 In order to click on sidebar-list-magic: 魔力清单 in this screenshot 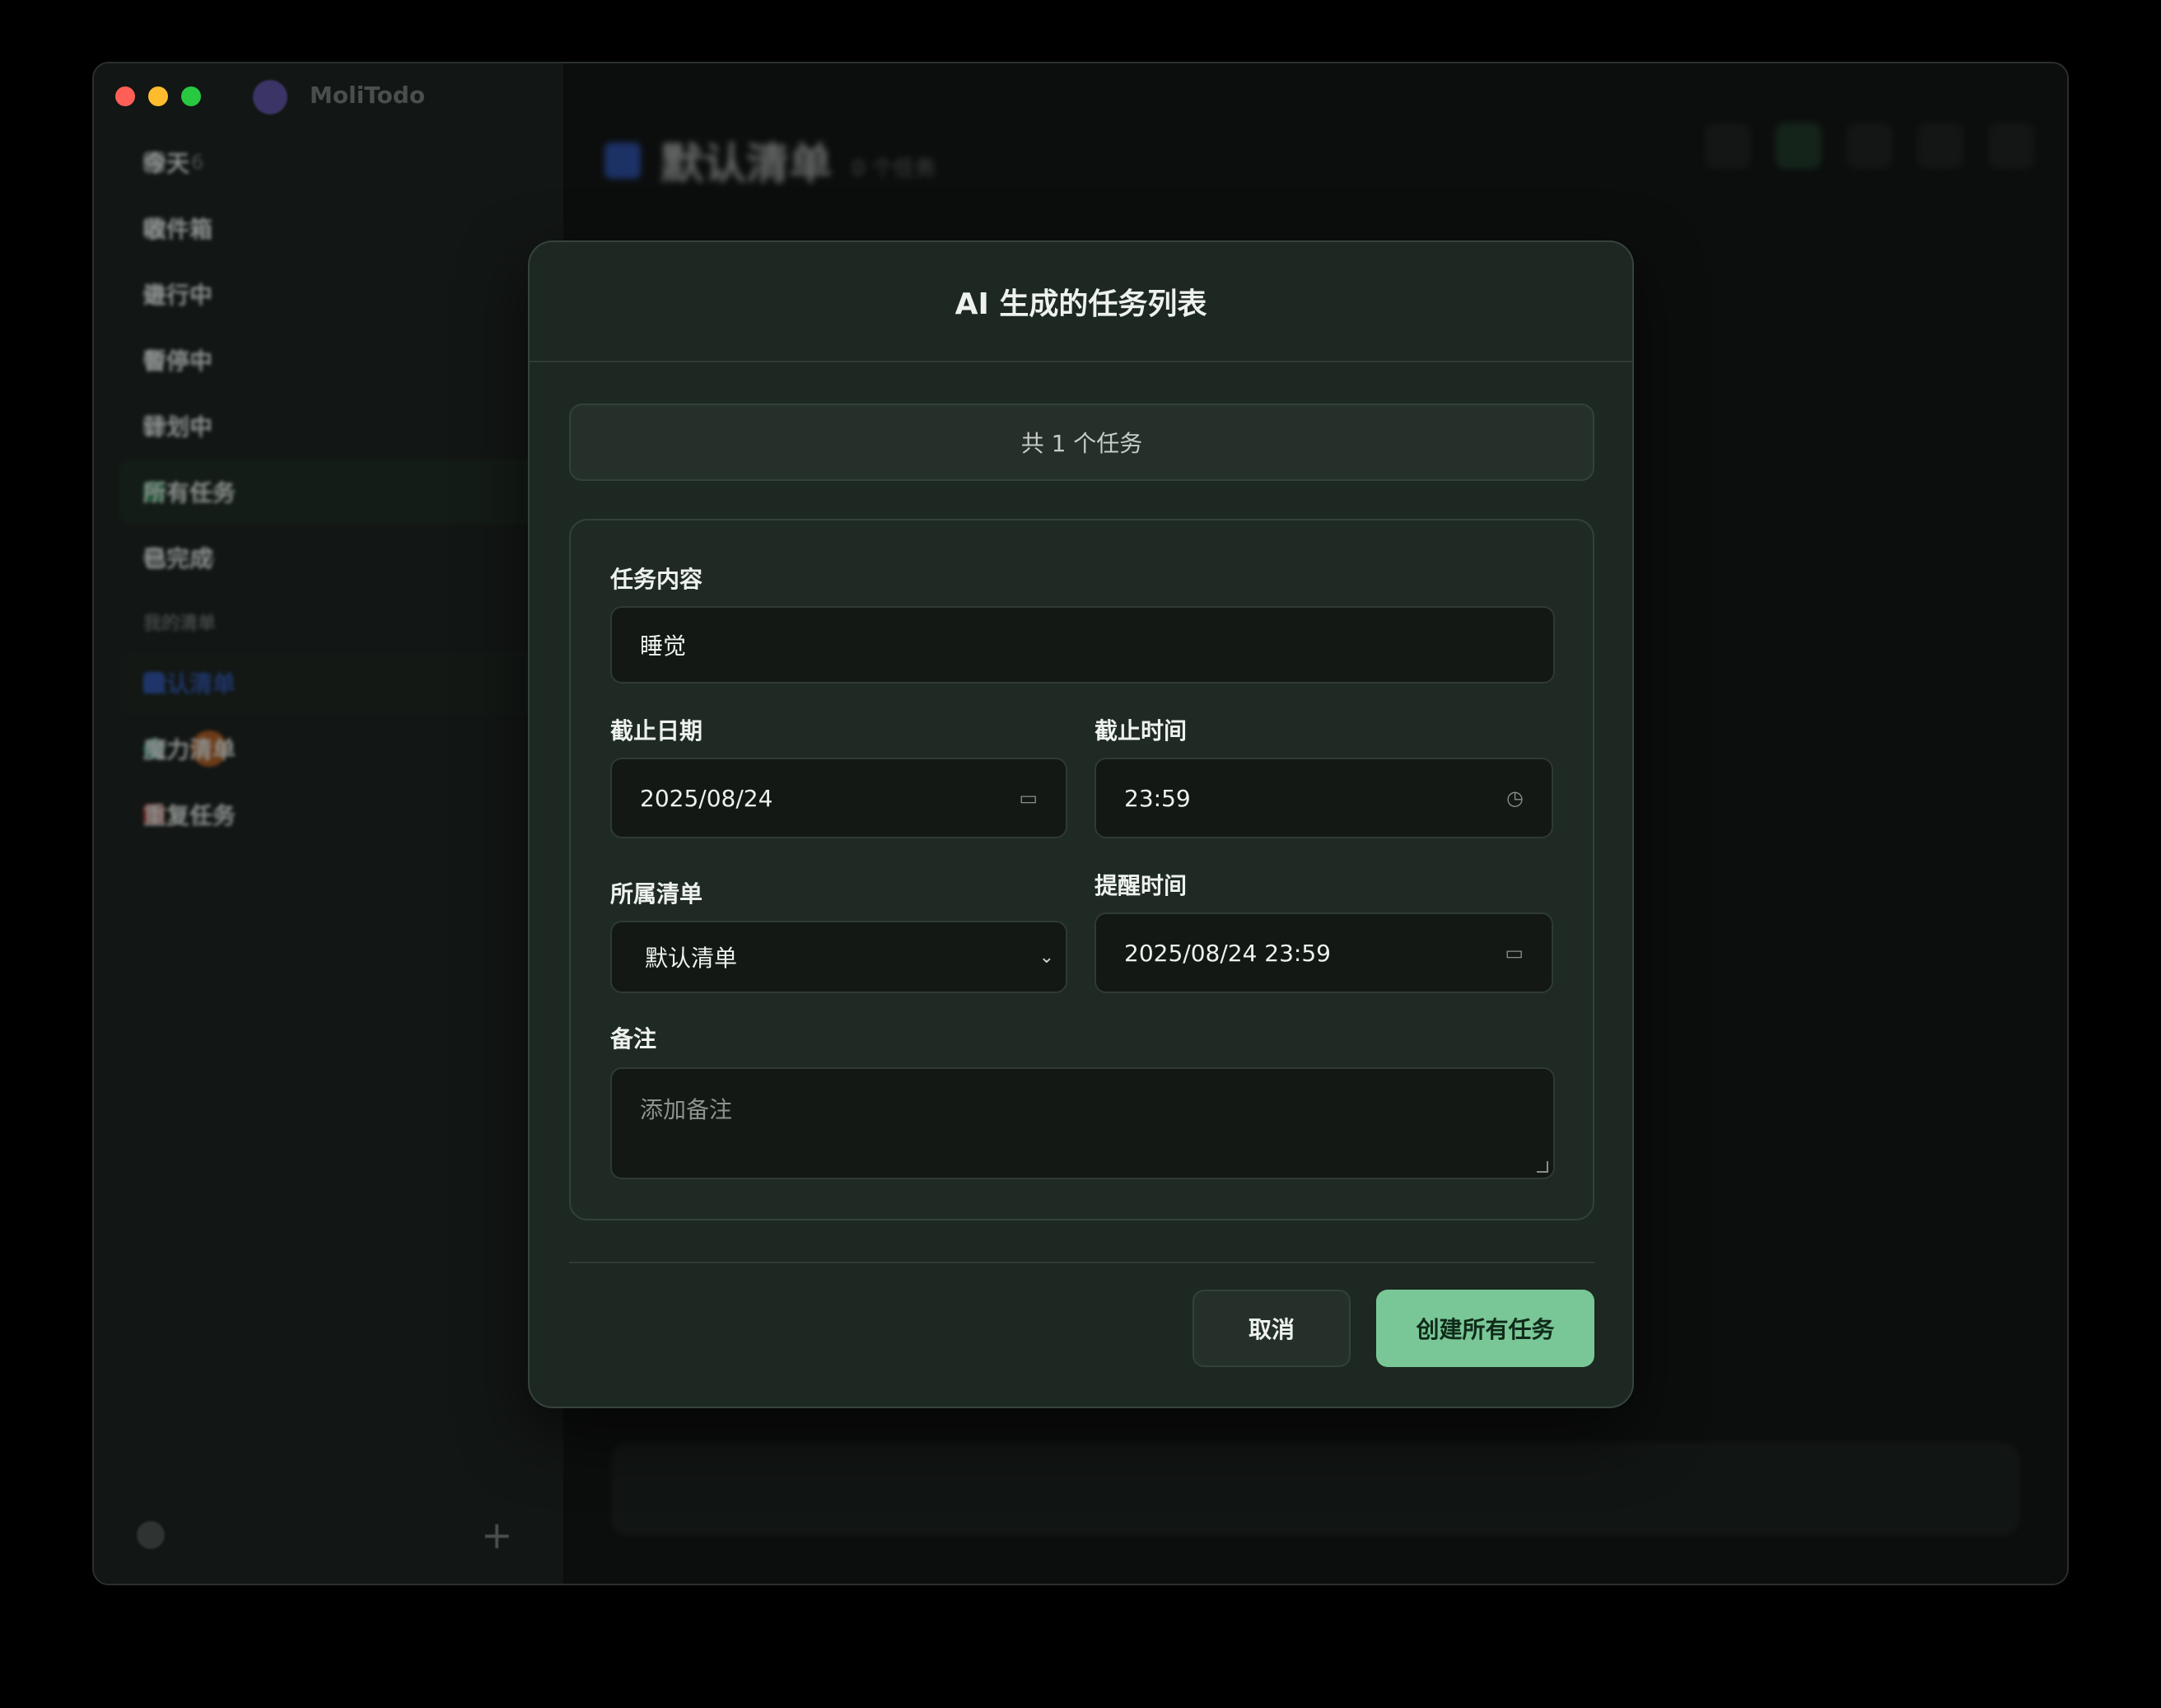, I will do `click(329, 749)`.